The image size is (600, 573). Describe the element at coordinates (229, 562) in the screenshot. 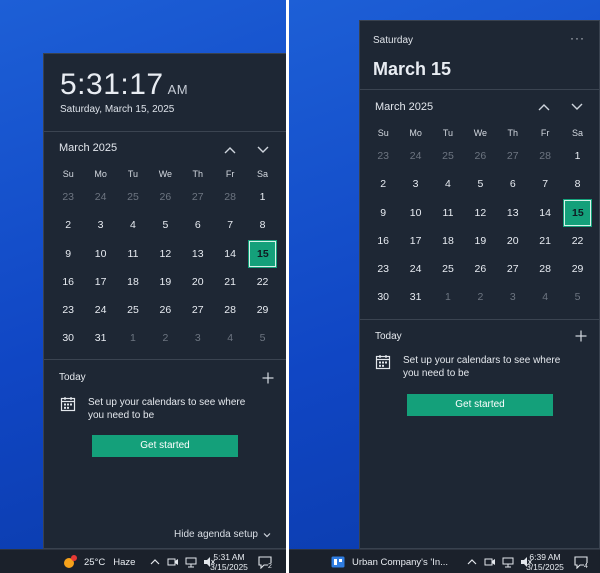

I see `taskbar-clock: 5:31 AM 3/15/2025` at that location.